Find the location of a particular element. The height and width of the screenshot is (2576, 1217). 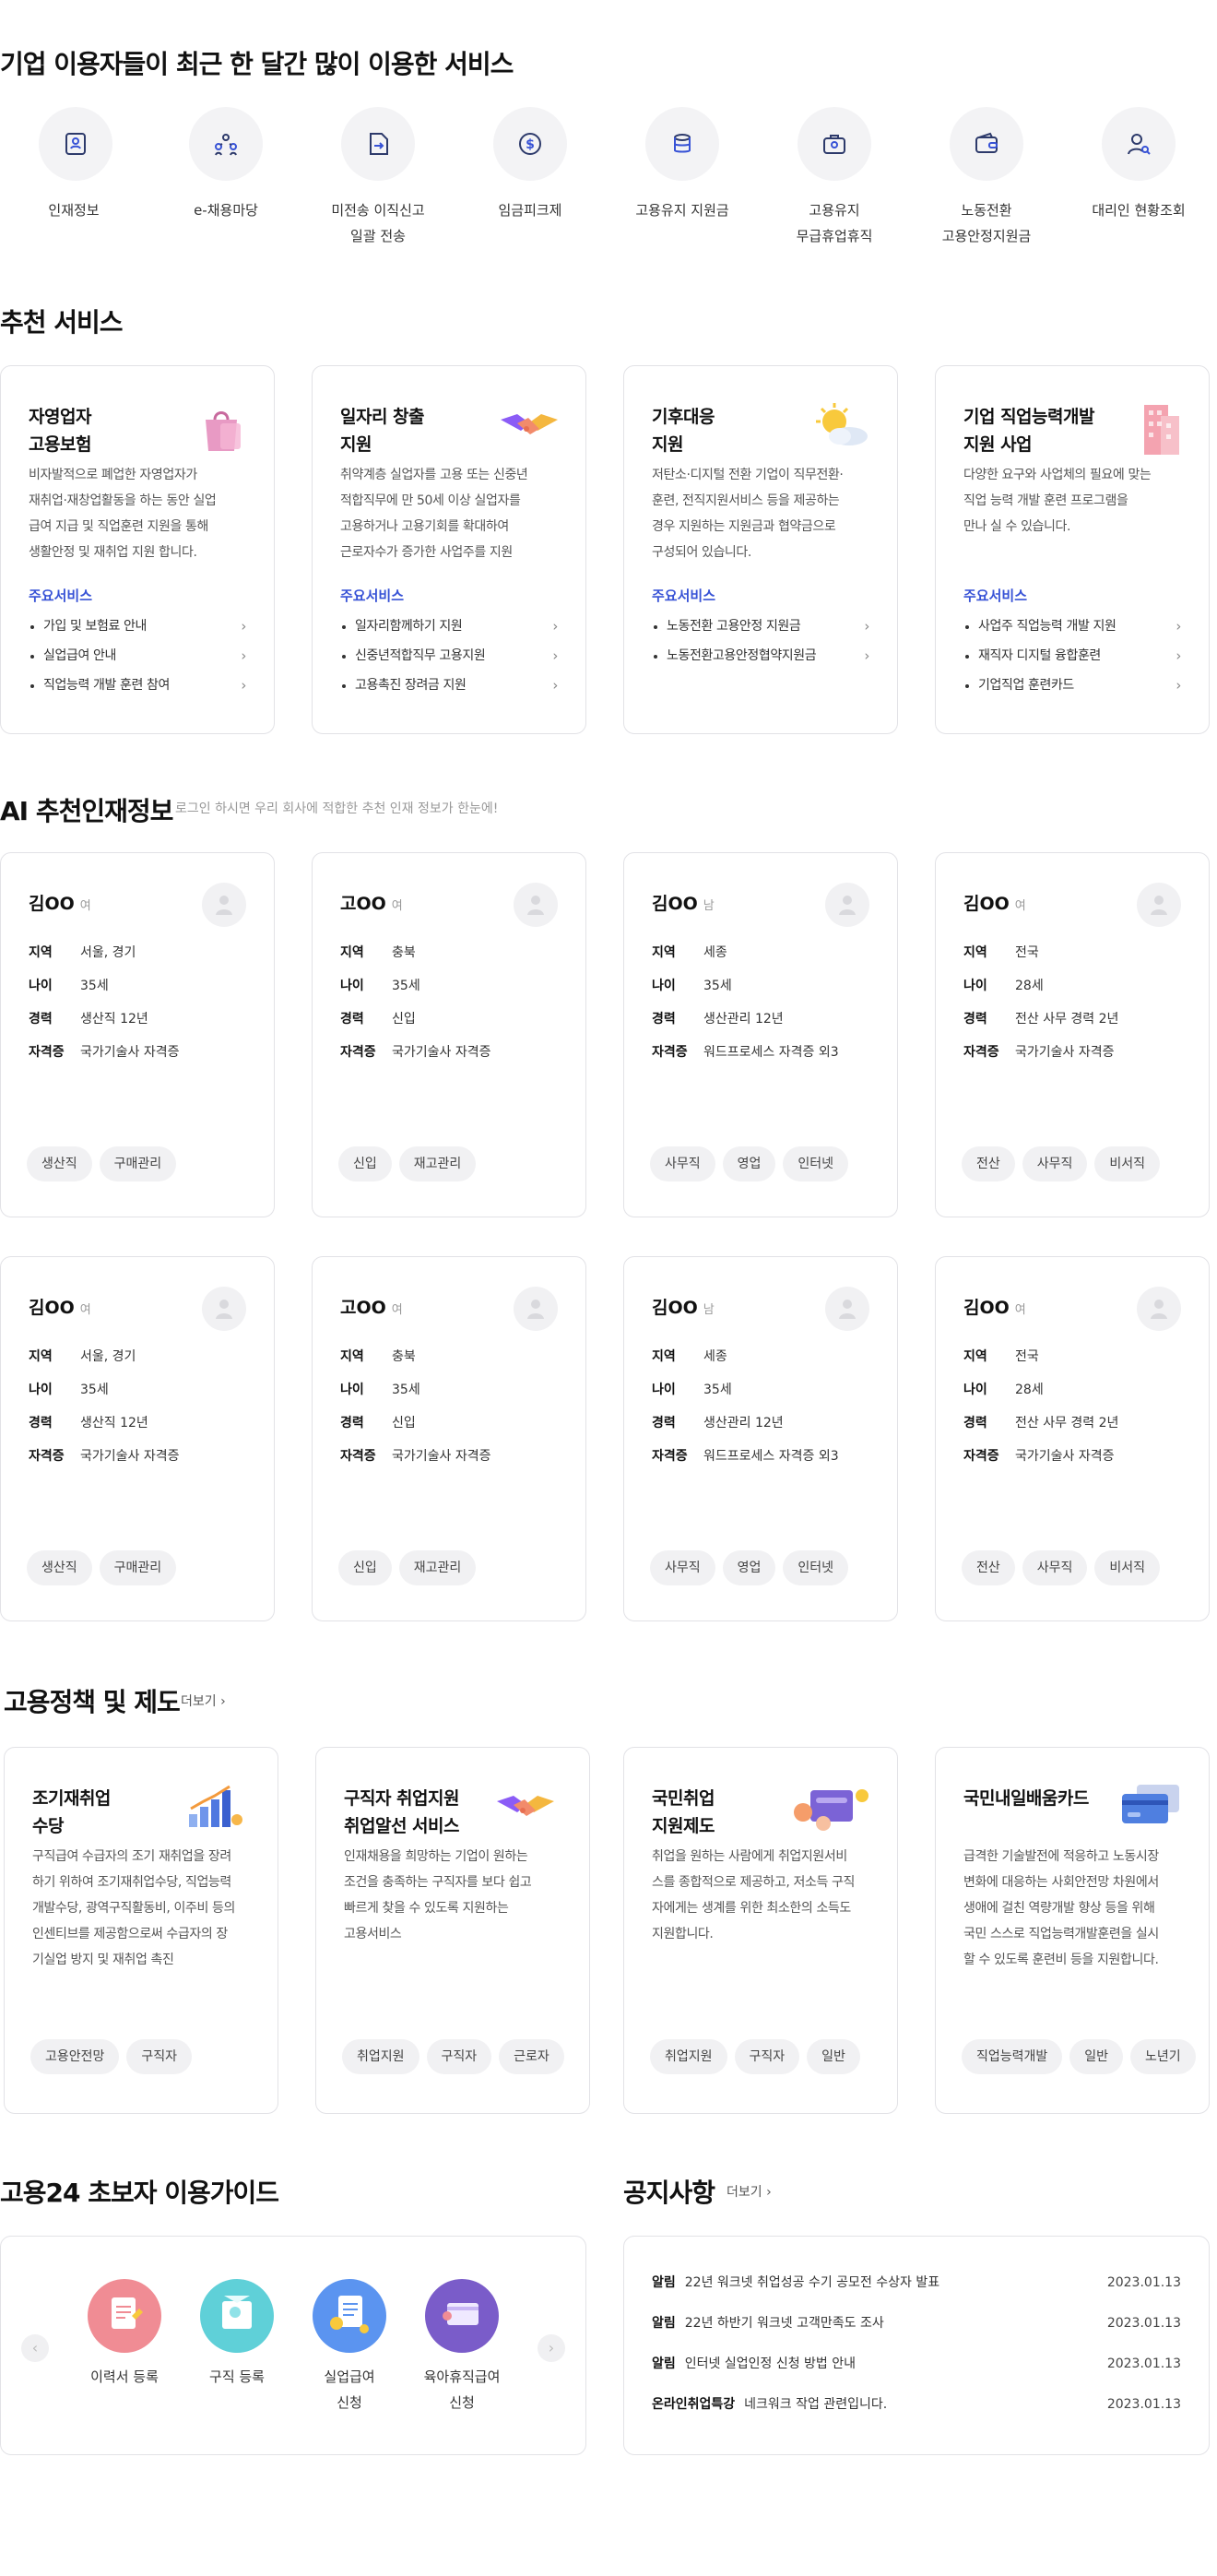

service-link: 일자리함께하기 지원 › is located at coordinates (449, 626).